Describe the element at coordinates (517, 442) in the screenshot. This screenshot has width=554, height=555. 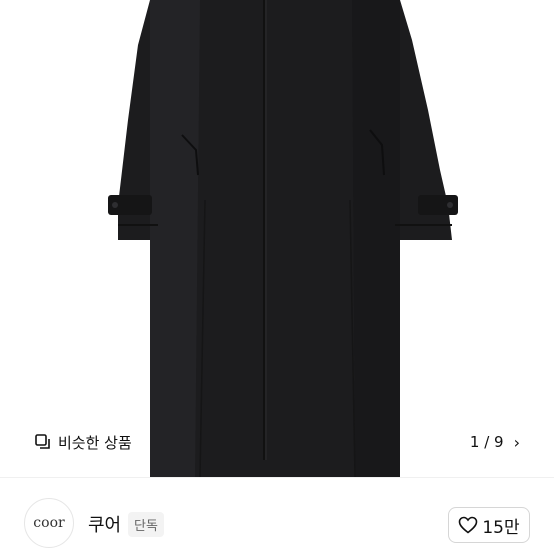
I see `chevron-right-icon: ›` at that location.